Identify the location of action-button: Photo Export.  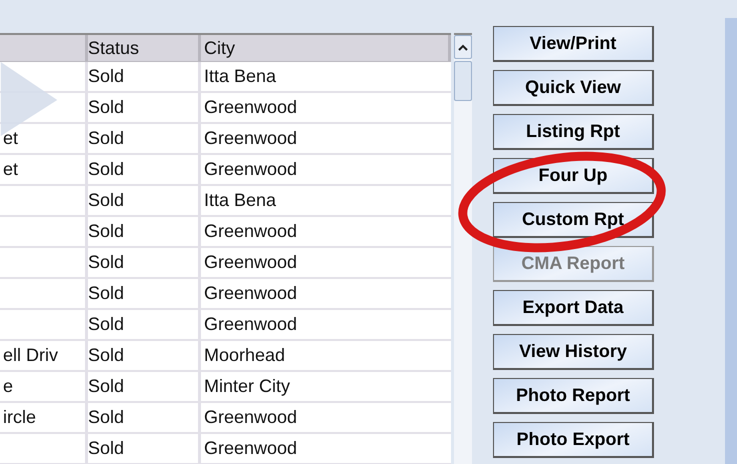
(573, 440).